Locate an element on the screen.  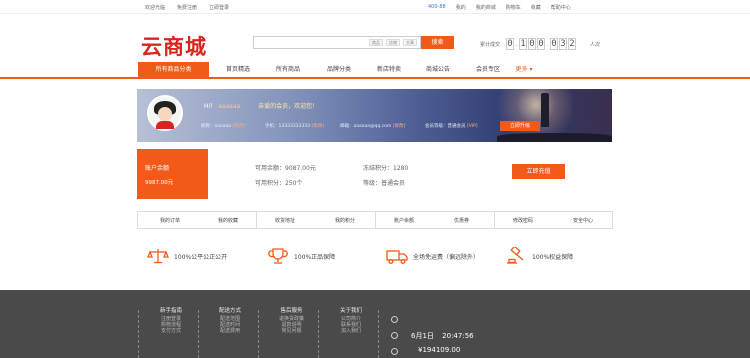
footer-link: 支付方式 is located at coordinates (171, 331).